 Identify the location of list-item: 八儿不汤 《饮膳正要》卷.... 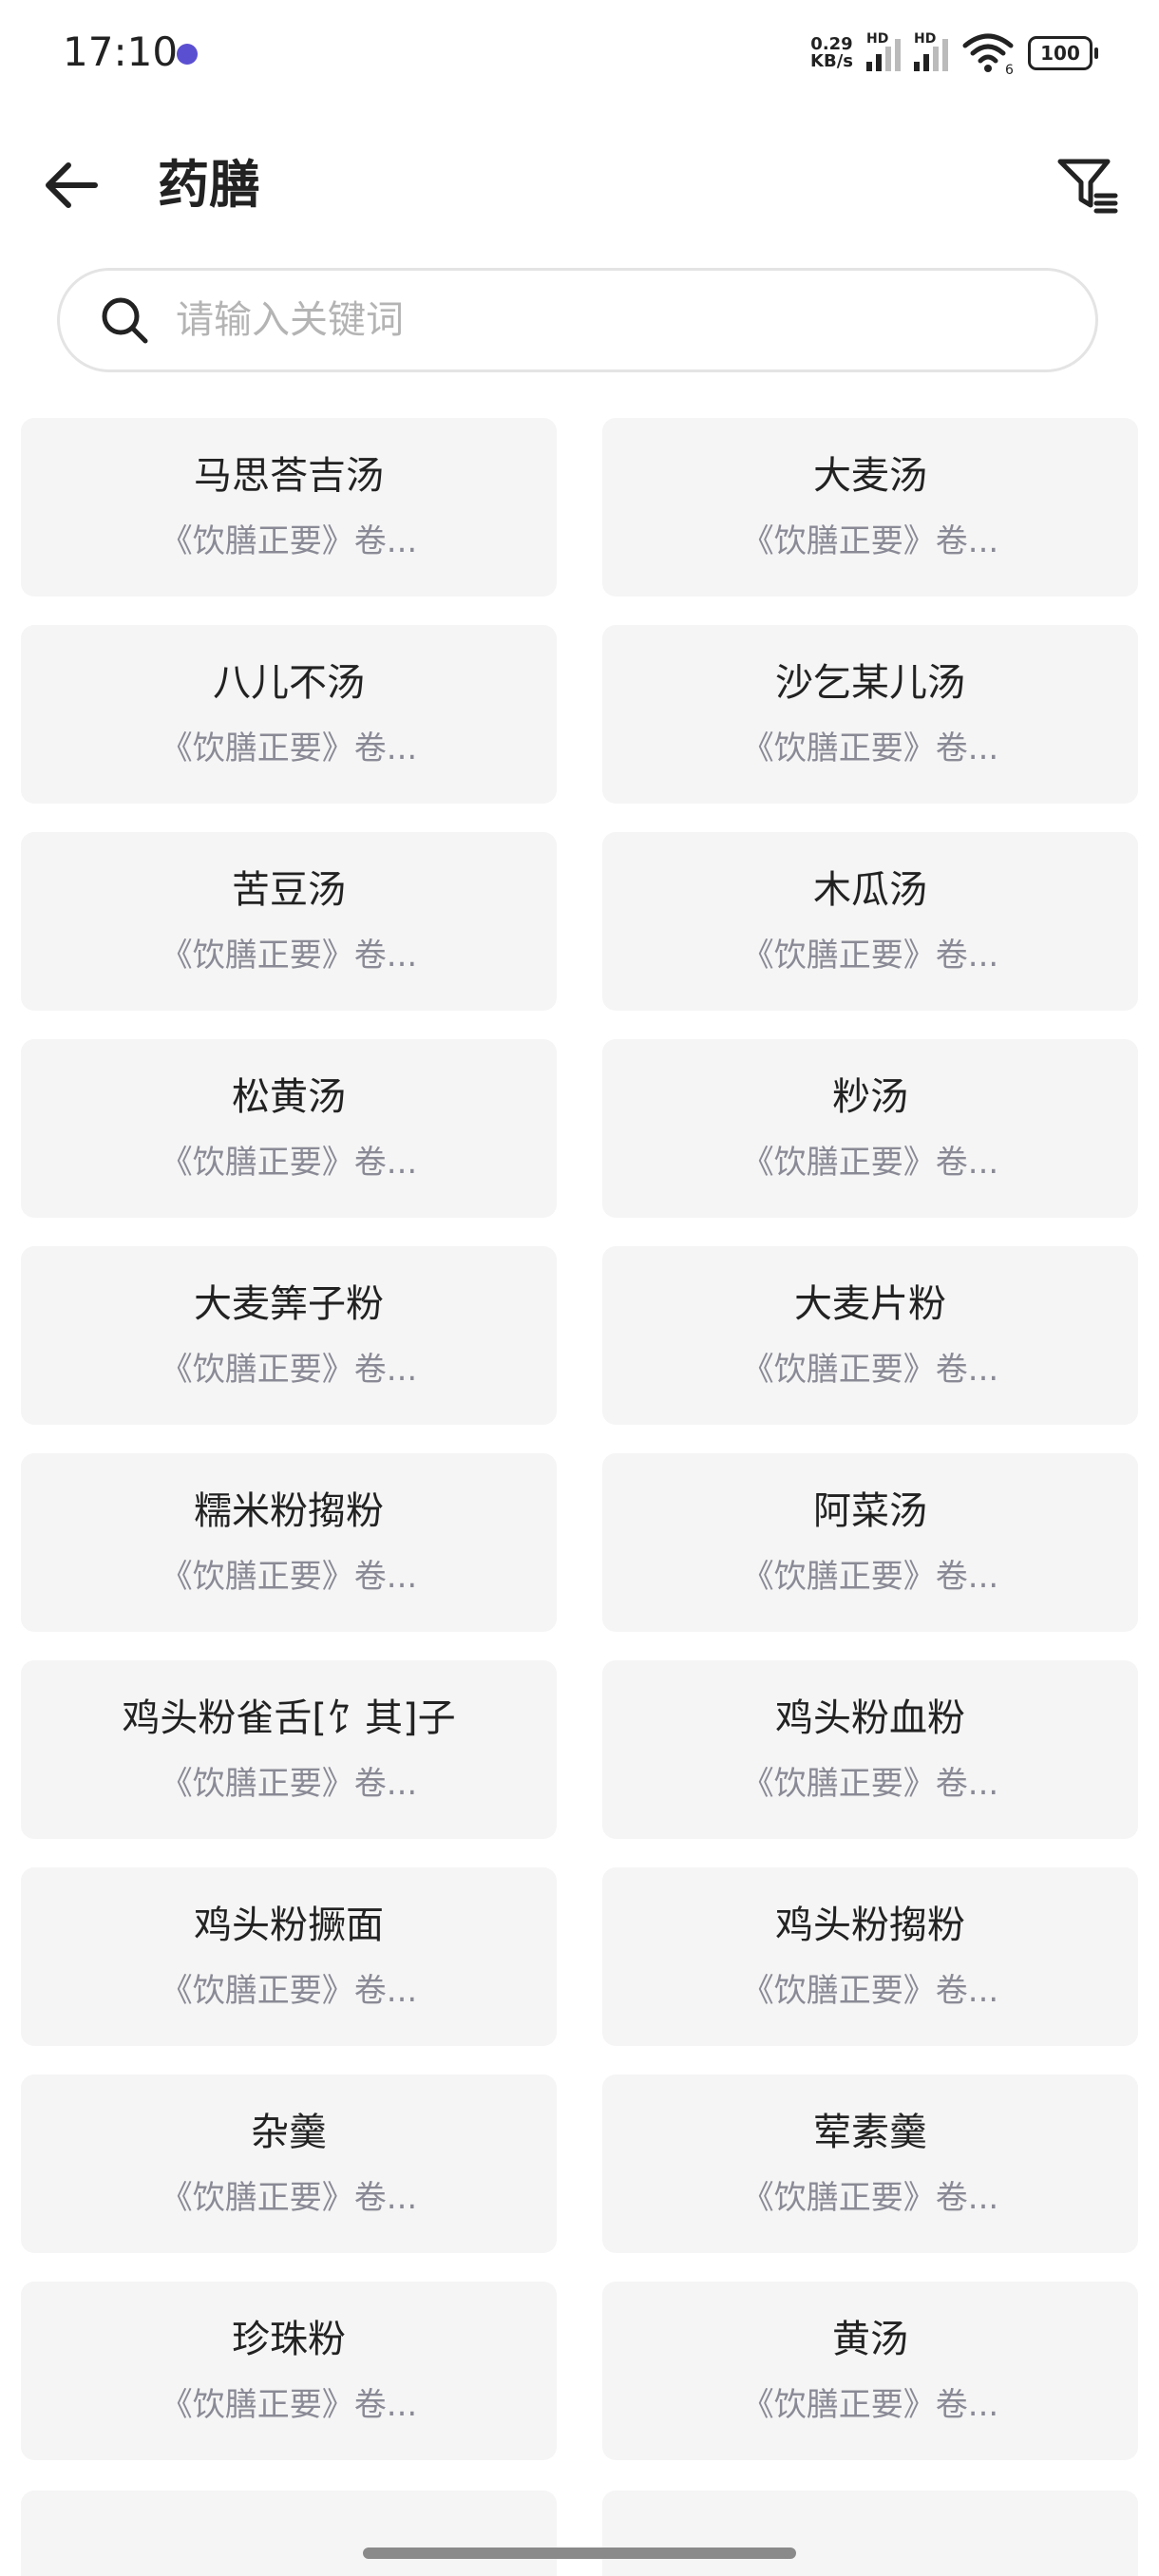
(289, 714).